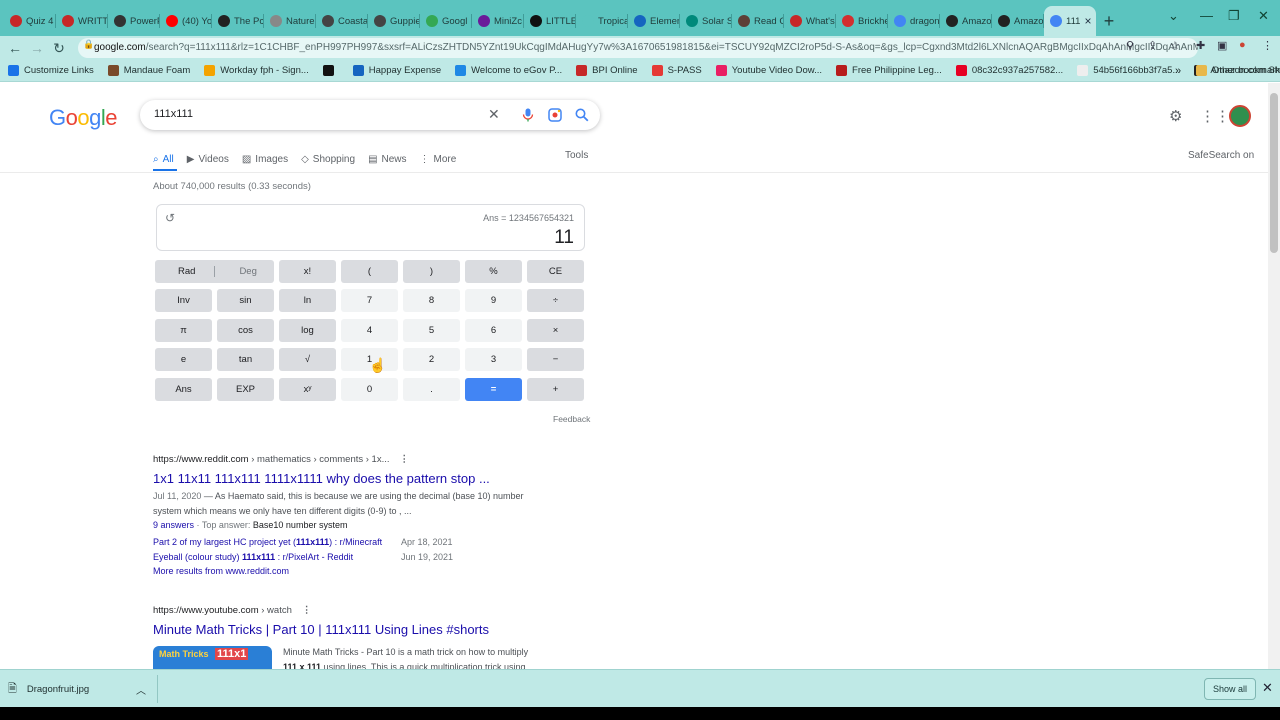 The height and width of the screenshot is (720, 1280). What do you see at coordinates (706, 21) in the screenshot?
I see `browser-tab: Solar S` at bounding box center [706, 21].